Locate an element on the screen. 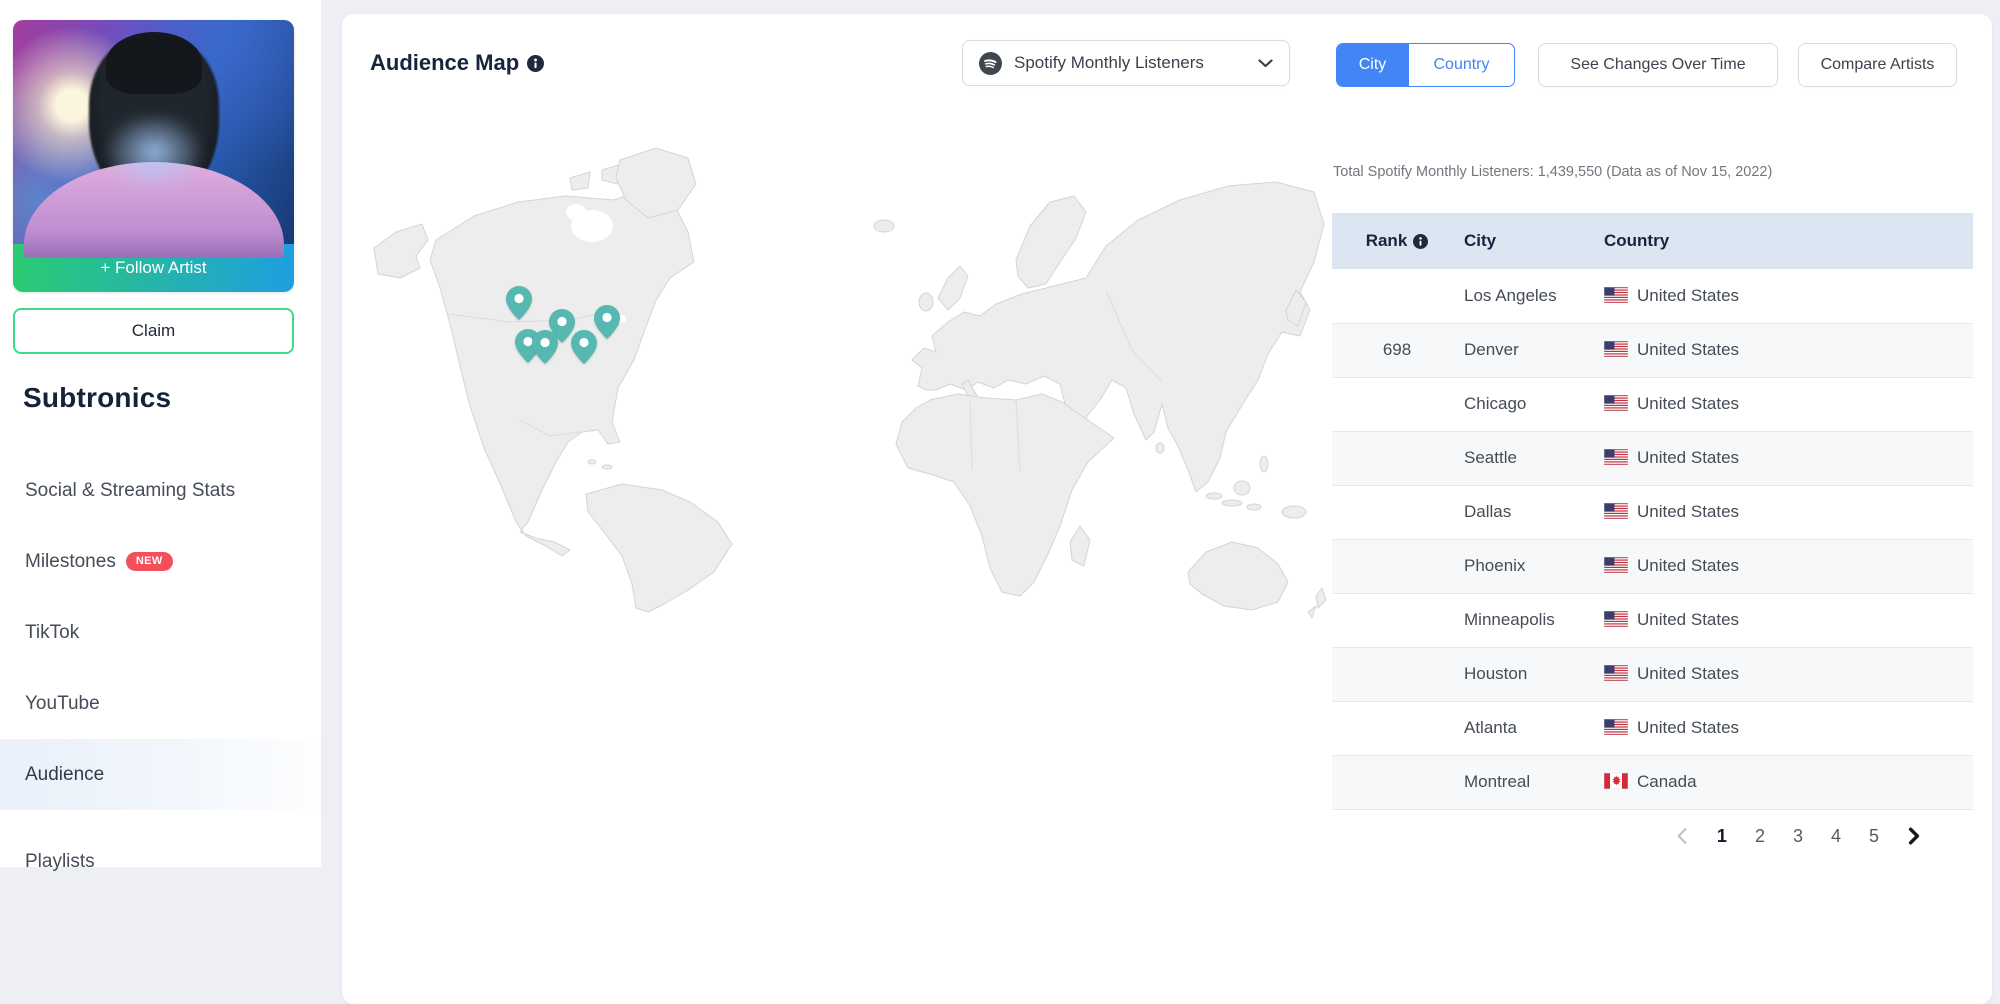  table-row: Los Angeles United States is located at coordinates (1652, 296).